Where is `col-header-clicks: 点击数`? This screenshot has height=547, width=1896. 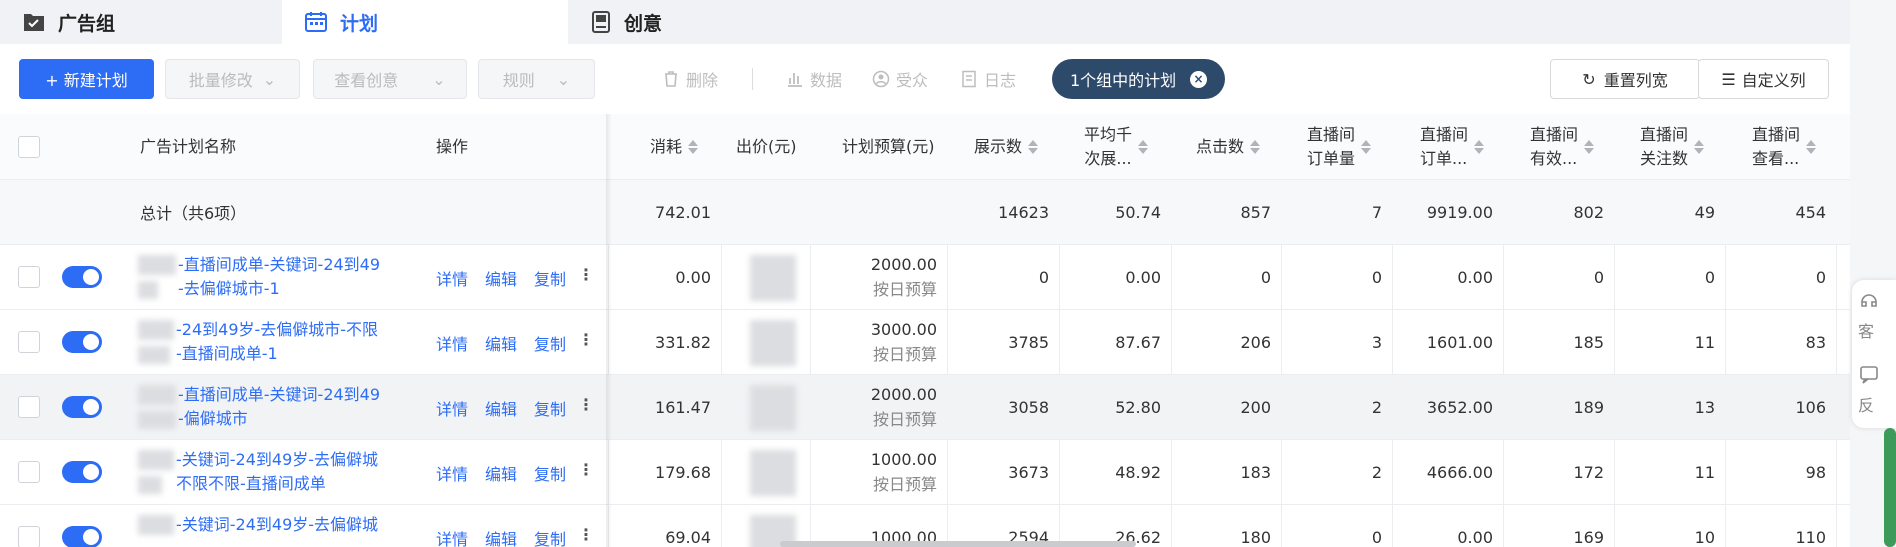 col-header-clicks: 点击数 is located at coordinates (1228, 146).